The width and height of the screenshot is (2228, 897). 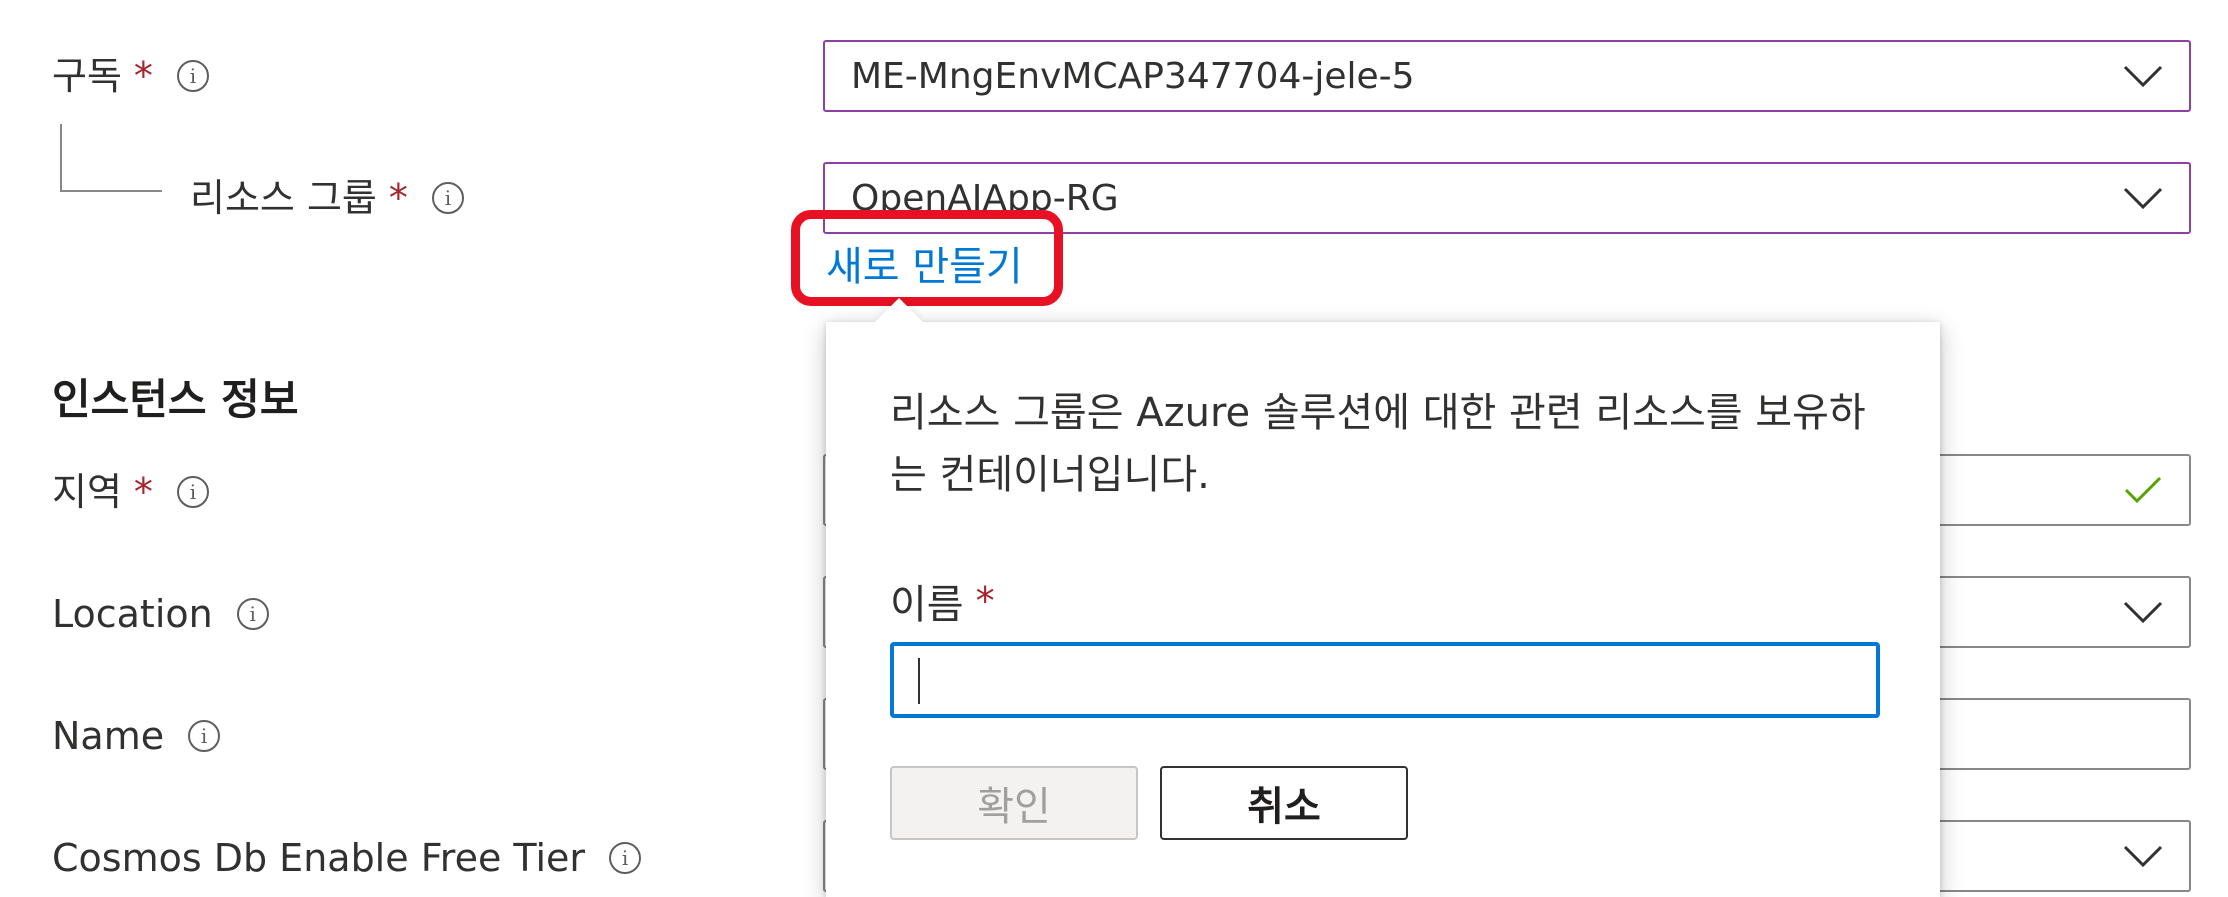 I want to click on region-label-row: 지역 * i, so click(x=130, y=492).